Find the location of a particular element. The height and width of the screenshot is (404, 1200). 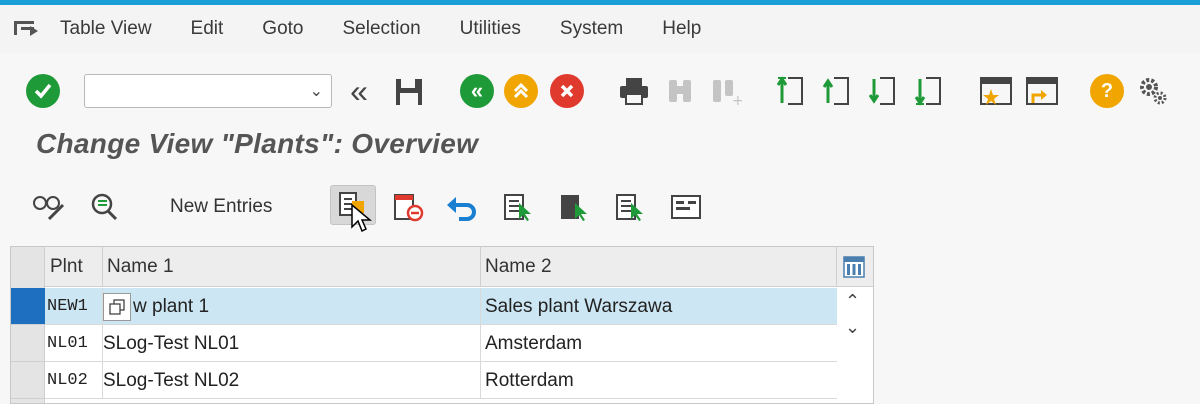

select-block-icon is located at coordinates (574, 207).